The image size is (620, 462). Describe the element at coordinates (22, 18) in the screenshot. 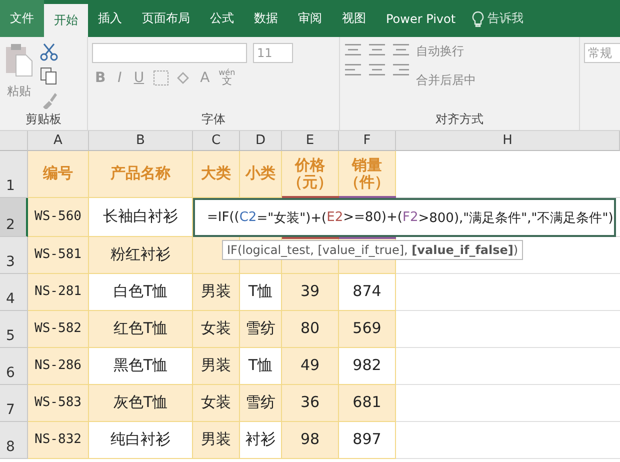

I see `file-tab: 文件` at that location.